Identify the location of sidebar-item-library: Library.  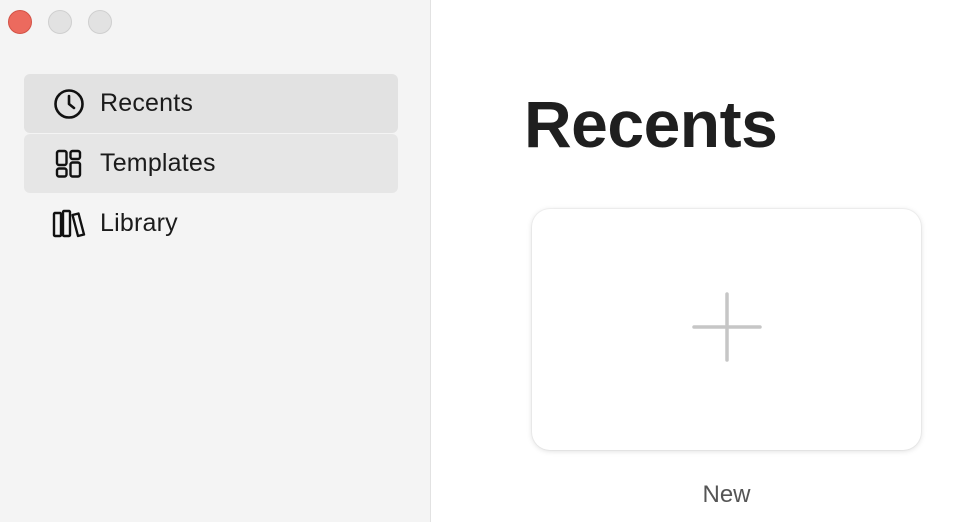
(211, 223).